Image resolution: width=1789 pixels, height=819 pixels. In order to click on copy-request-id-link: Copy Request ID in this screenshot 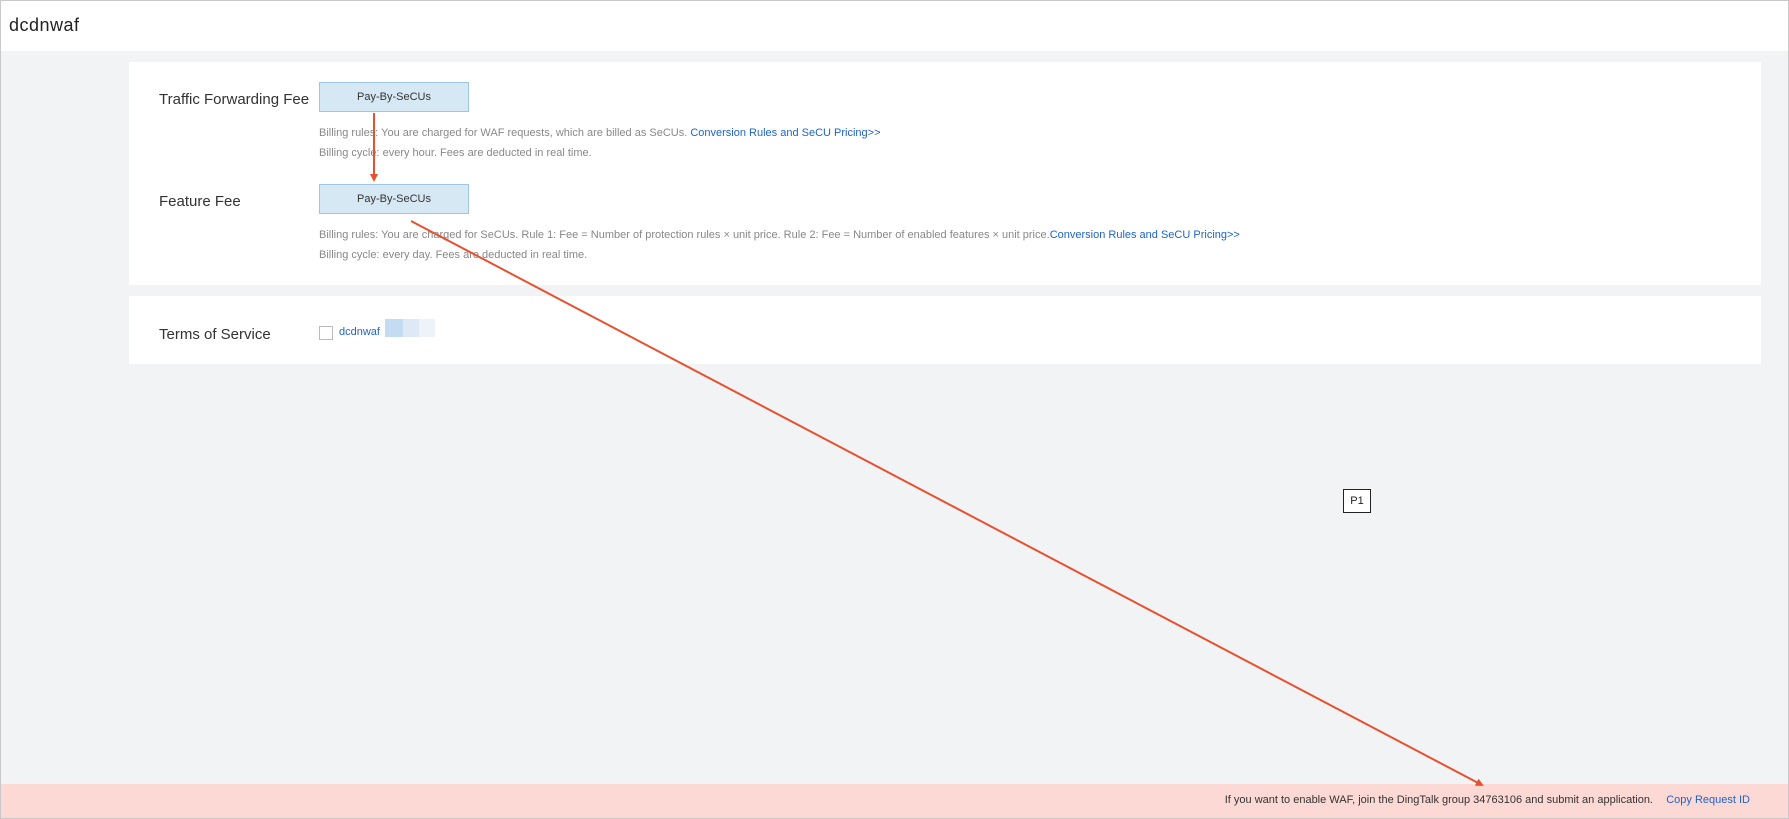, I will do `click(1708, 800)`.